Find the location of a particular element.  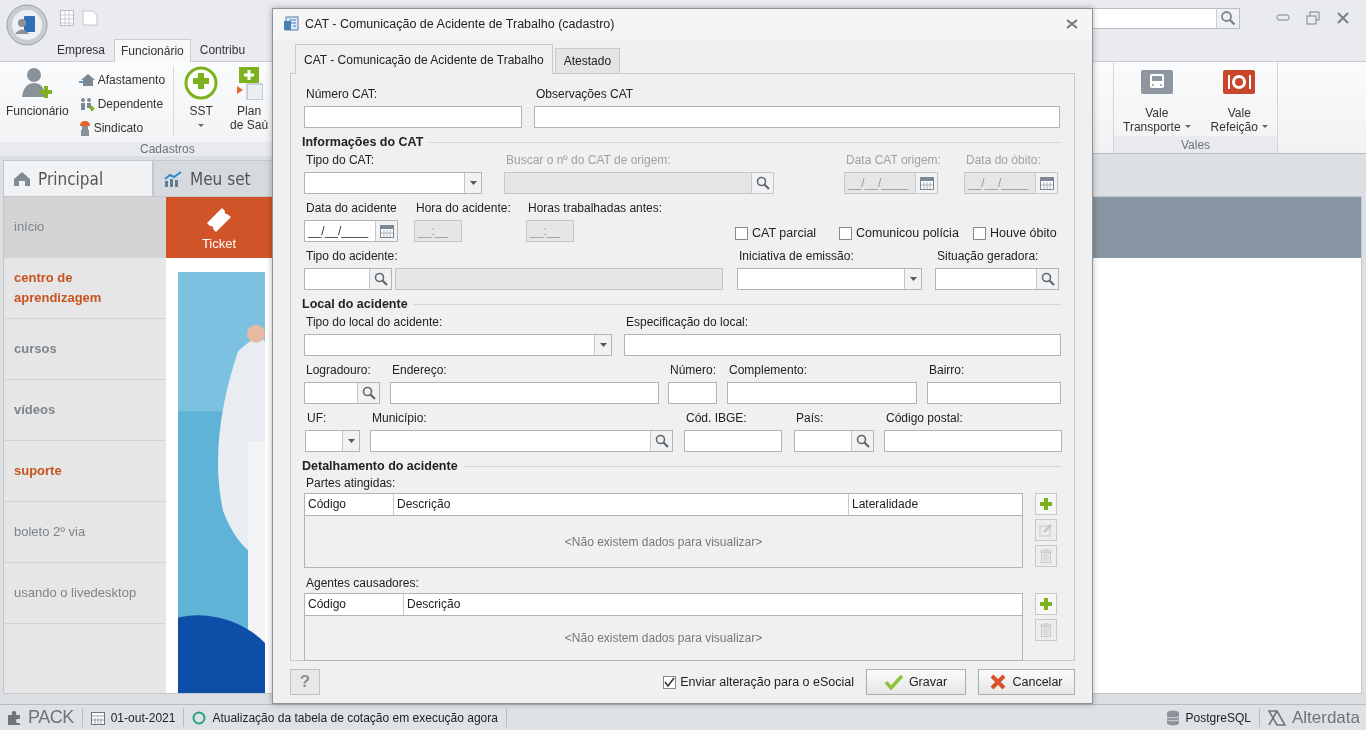

field-label: Número CAT: is located at coordinates (342, 94).